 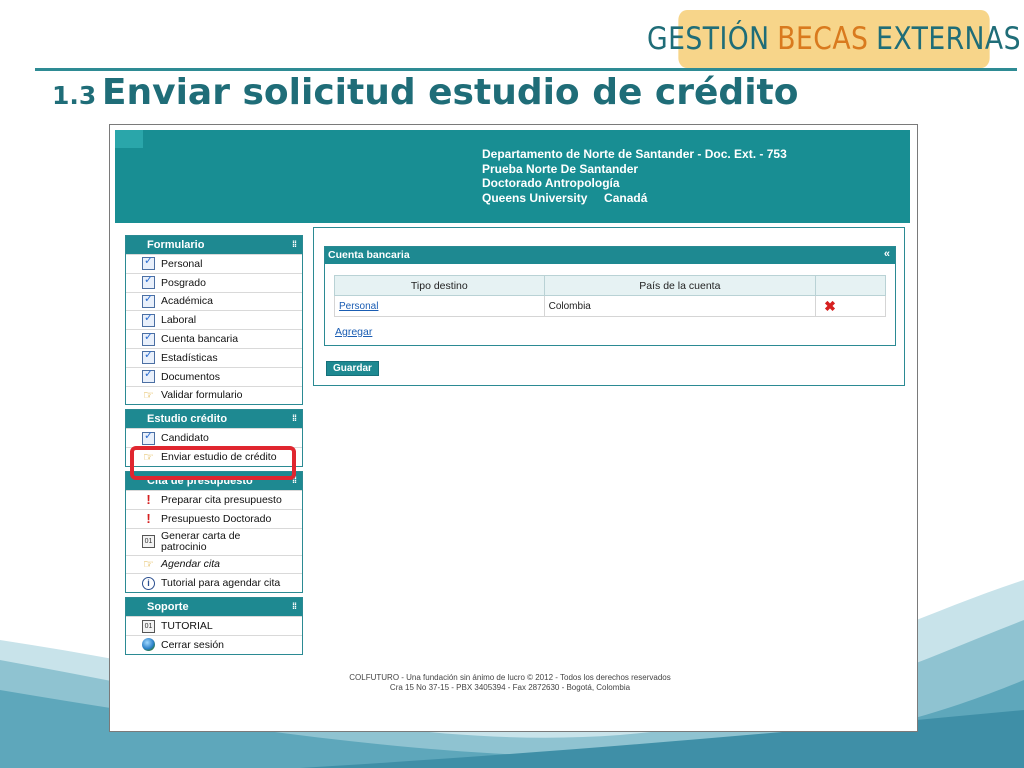 I want to click on sidebar-item-label: Presupuesto Doctorado, so click(x=216, y=518).